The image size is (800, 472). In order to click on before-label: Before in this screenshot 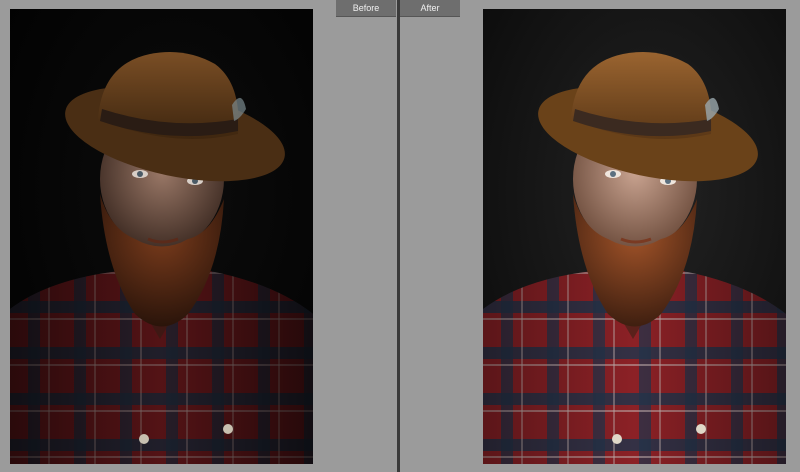, I will do `click(366, 8)`.